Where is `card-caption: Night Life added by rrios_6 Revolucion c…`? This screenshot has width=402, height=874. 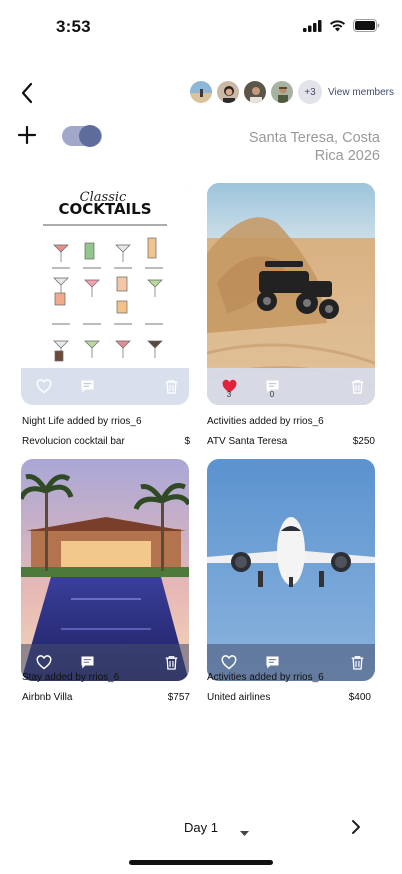
card-caption: Night Life added by rrios_6 Revolucion c… is located at coordinates (106, 431).